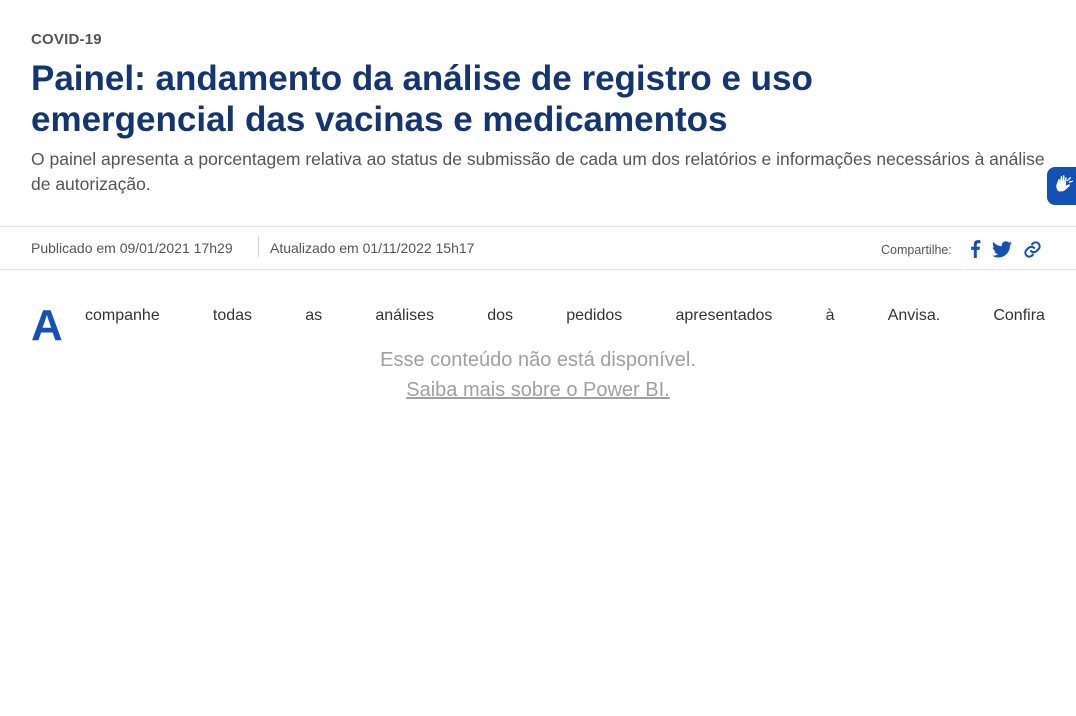  What do you see at coordinates (122, 315) in the screenshot?
I see `body-word: companhe` at bounding box center [122, 315].